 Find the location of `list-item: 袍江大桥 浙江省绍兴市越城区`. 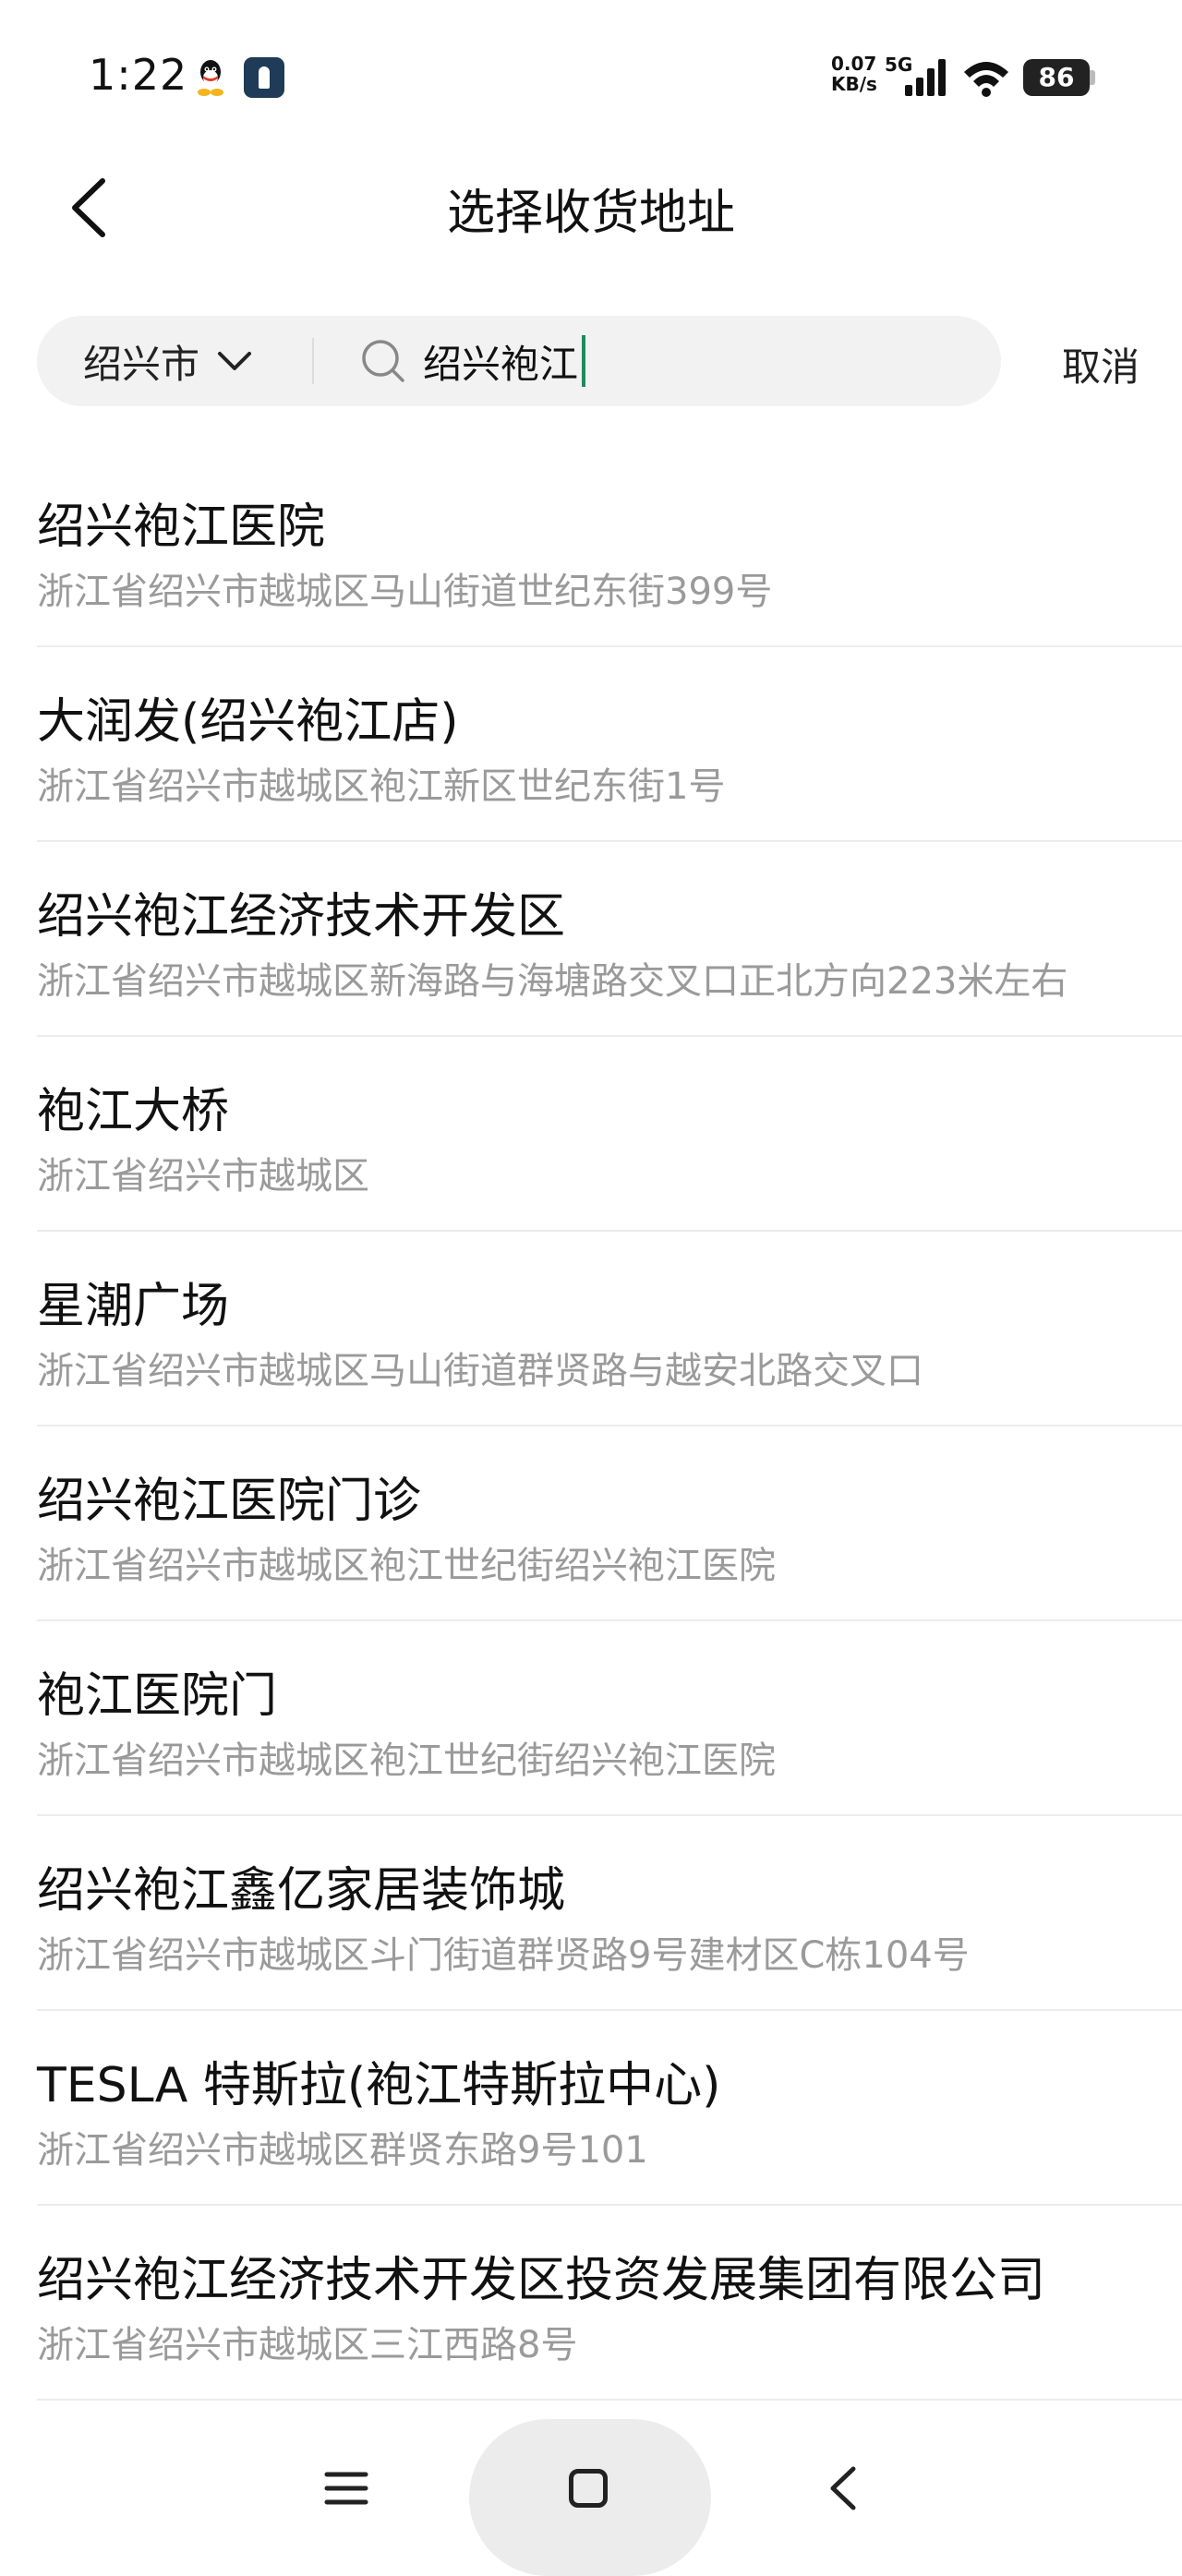

list-item: 袍江大桥 浙江省绍兴市越城区 is located at coordinates (609, 1134).